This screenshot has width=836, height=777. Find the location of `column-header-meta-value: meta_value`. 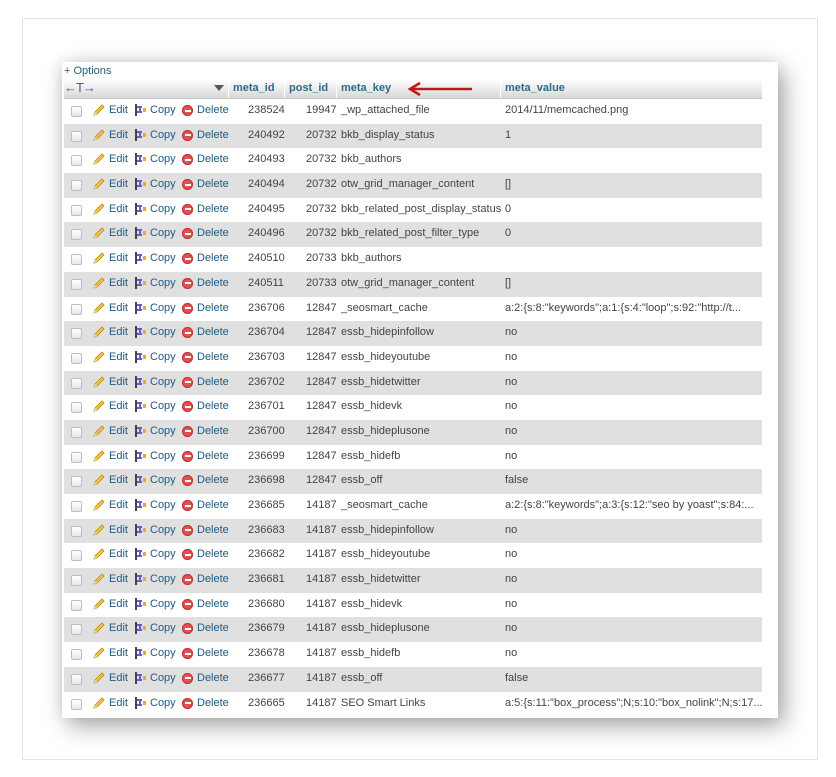

column-header-meta-value: meta_value is located at coordinates (631, 88).